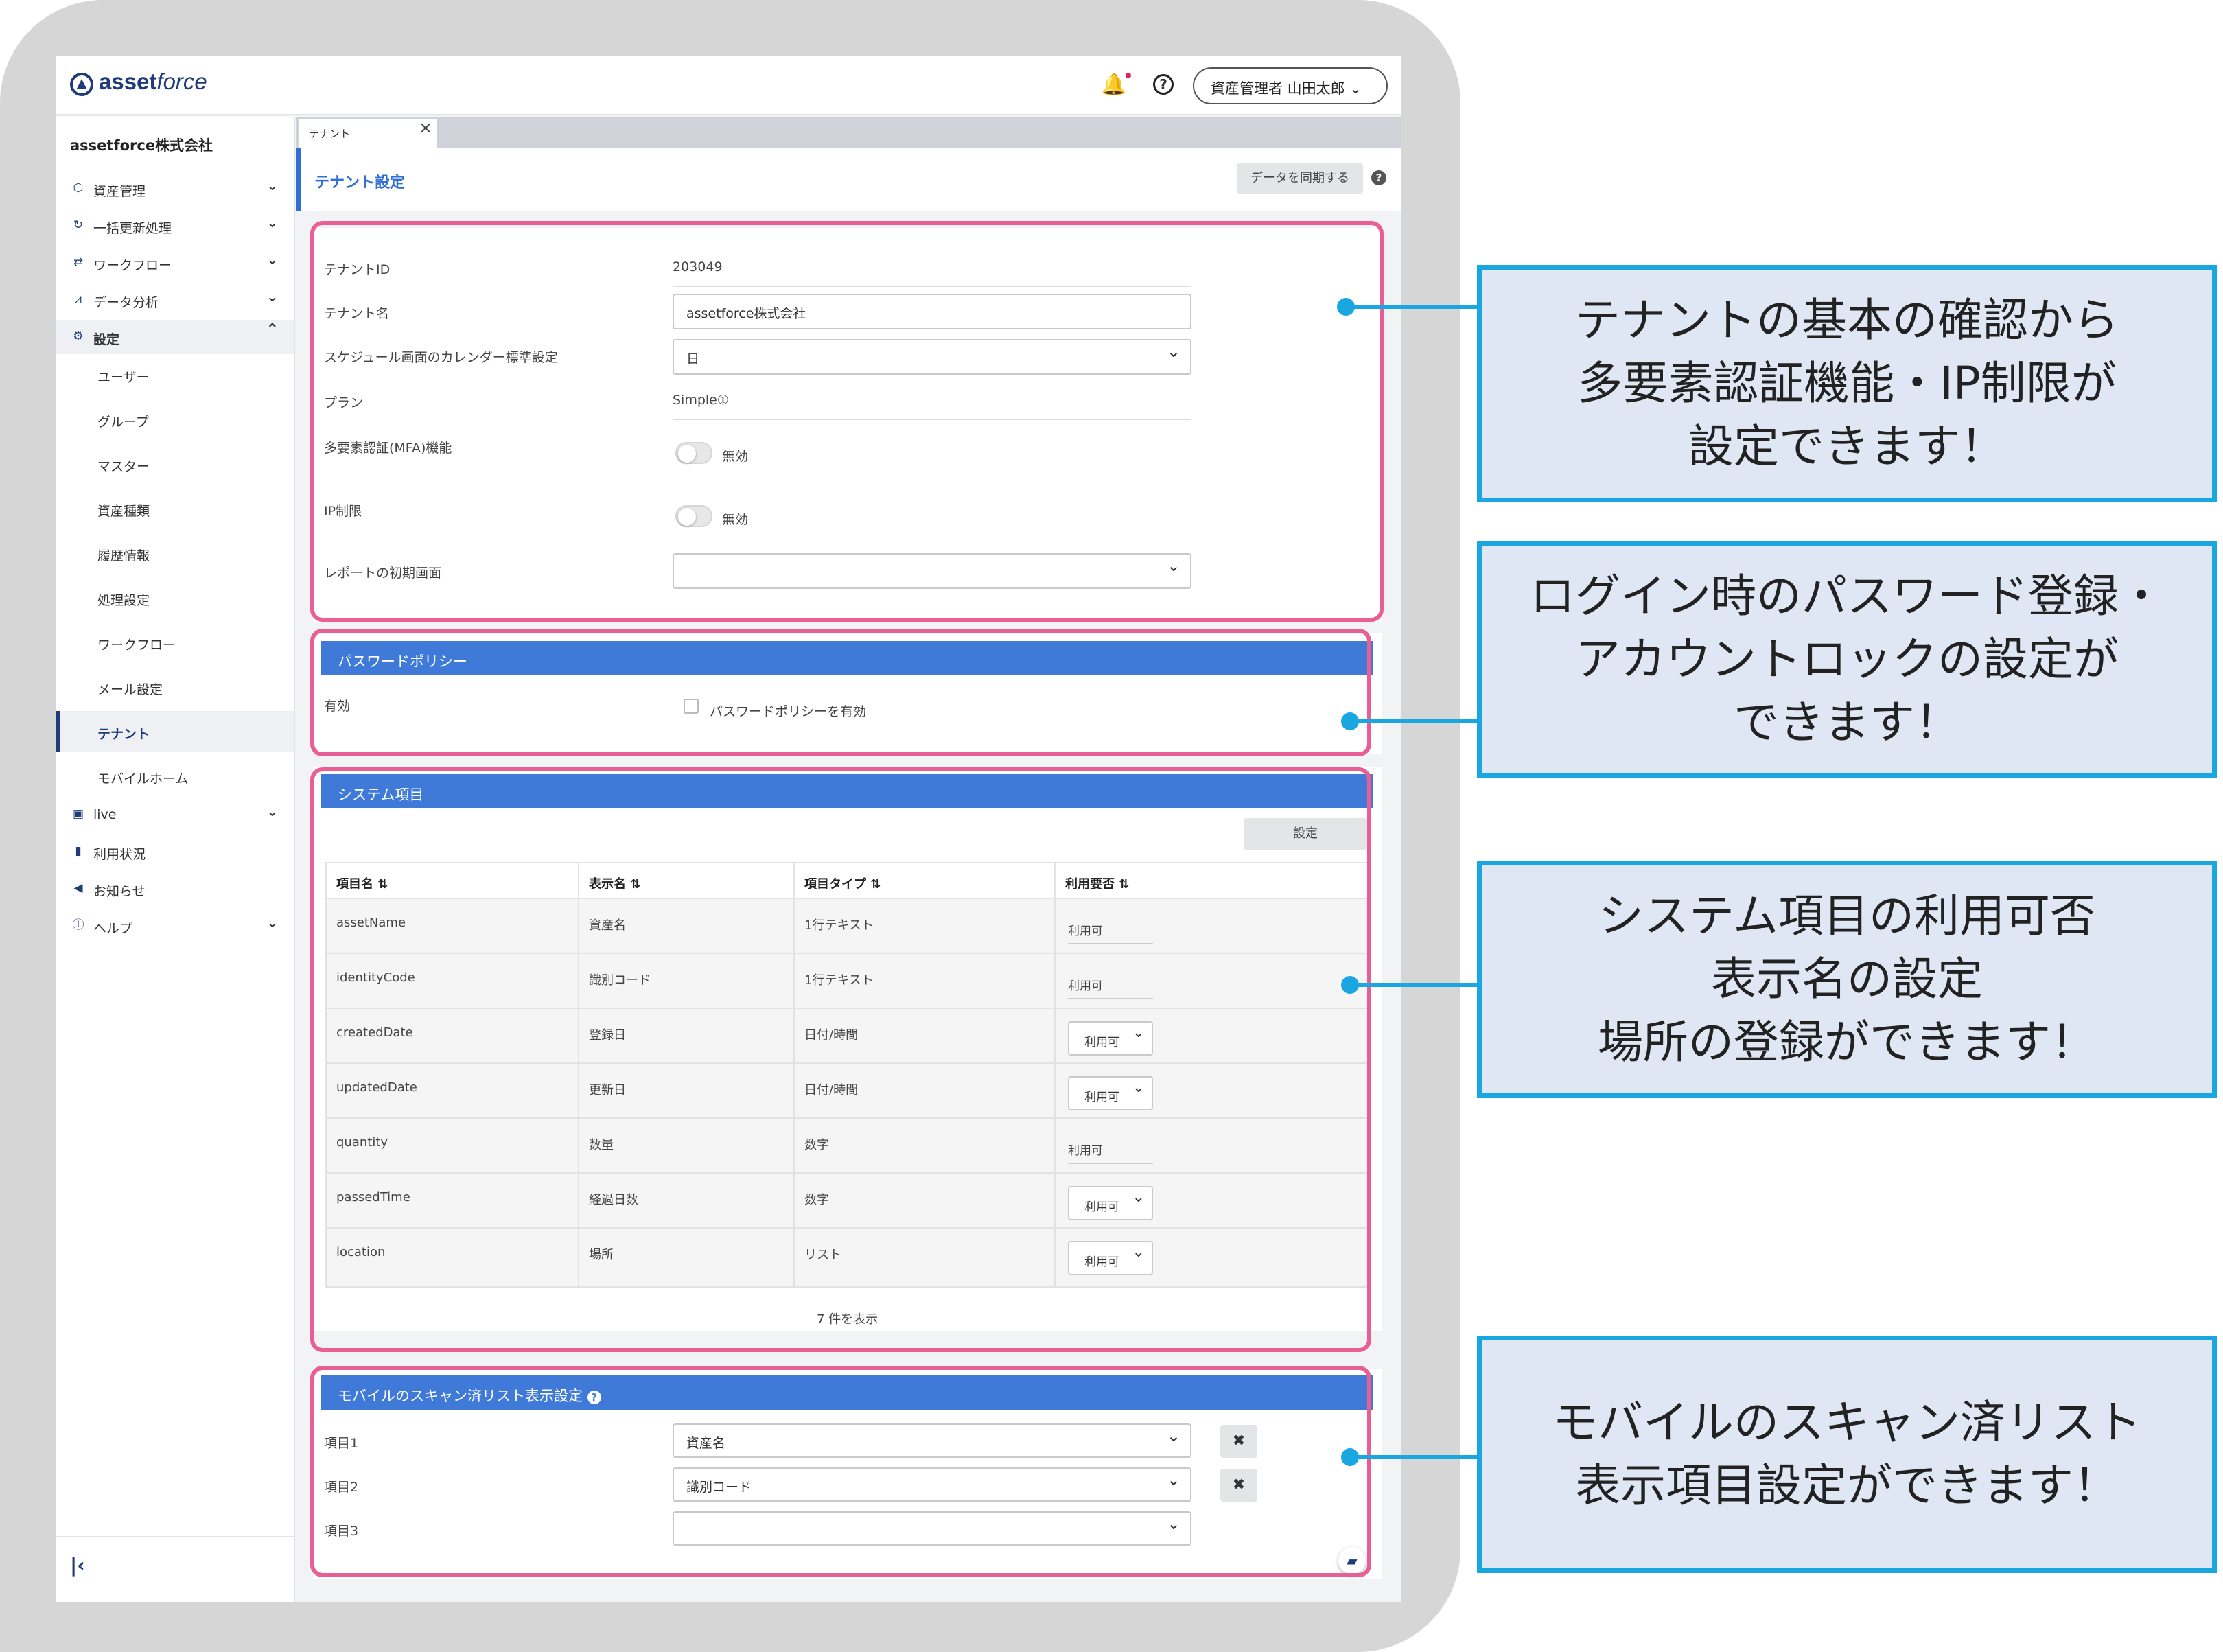  What do you see at coordinates (175, 687) in the screenshot?
I see `sidebar-subitem-mail-settings: メール設定` at bounding box center [175, 687].